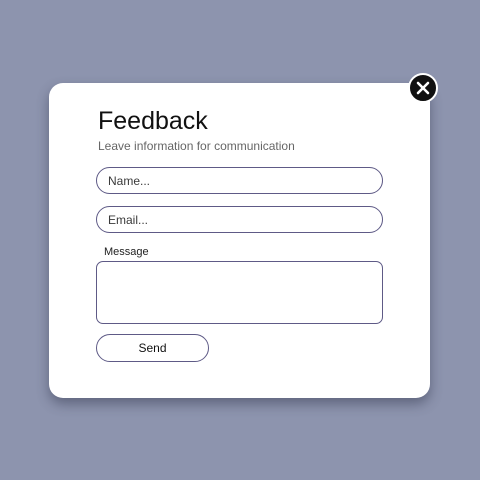 The image size is (480, 480). Describe the element at coordinates (239, 219) in the screenshot. I see `email-field` at that location.